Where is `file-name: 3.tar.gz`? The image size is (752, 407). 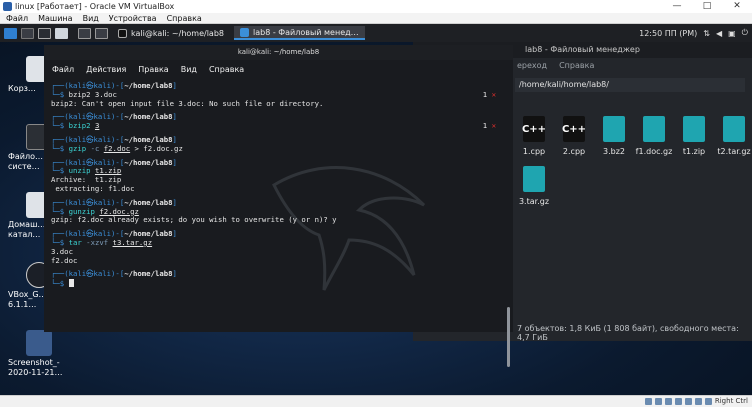
file-name: 3.tar.gz is located at coordinates (534, 201).